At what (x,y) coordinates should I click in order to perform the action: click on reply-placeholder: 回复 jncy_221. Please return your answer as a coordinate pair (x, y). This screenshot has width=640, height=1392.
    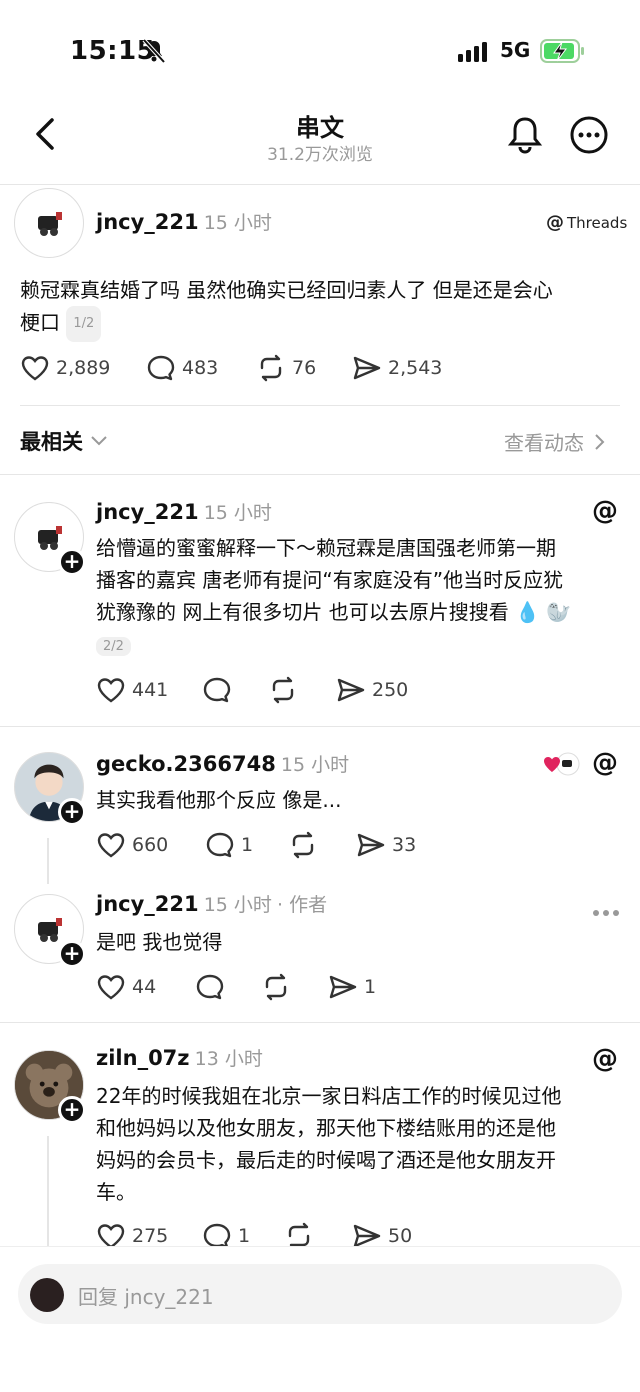
    Looking at the image, I should click on (146, 1295).